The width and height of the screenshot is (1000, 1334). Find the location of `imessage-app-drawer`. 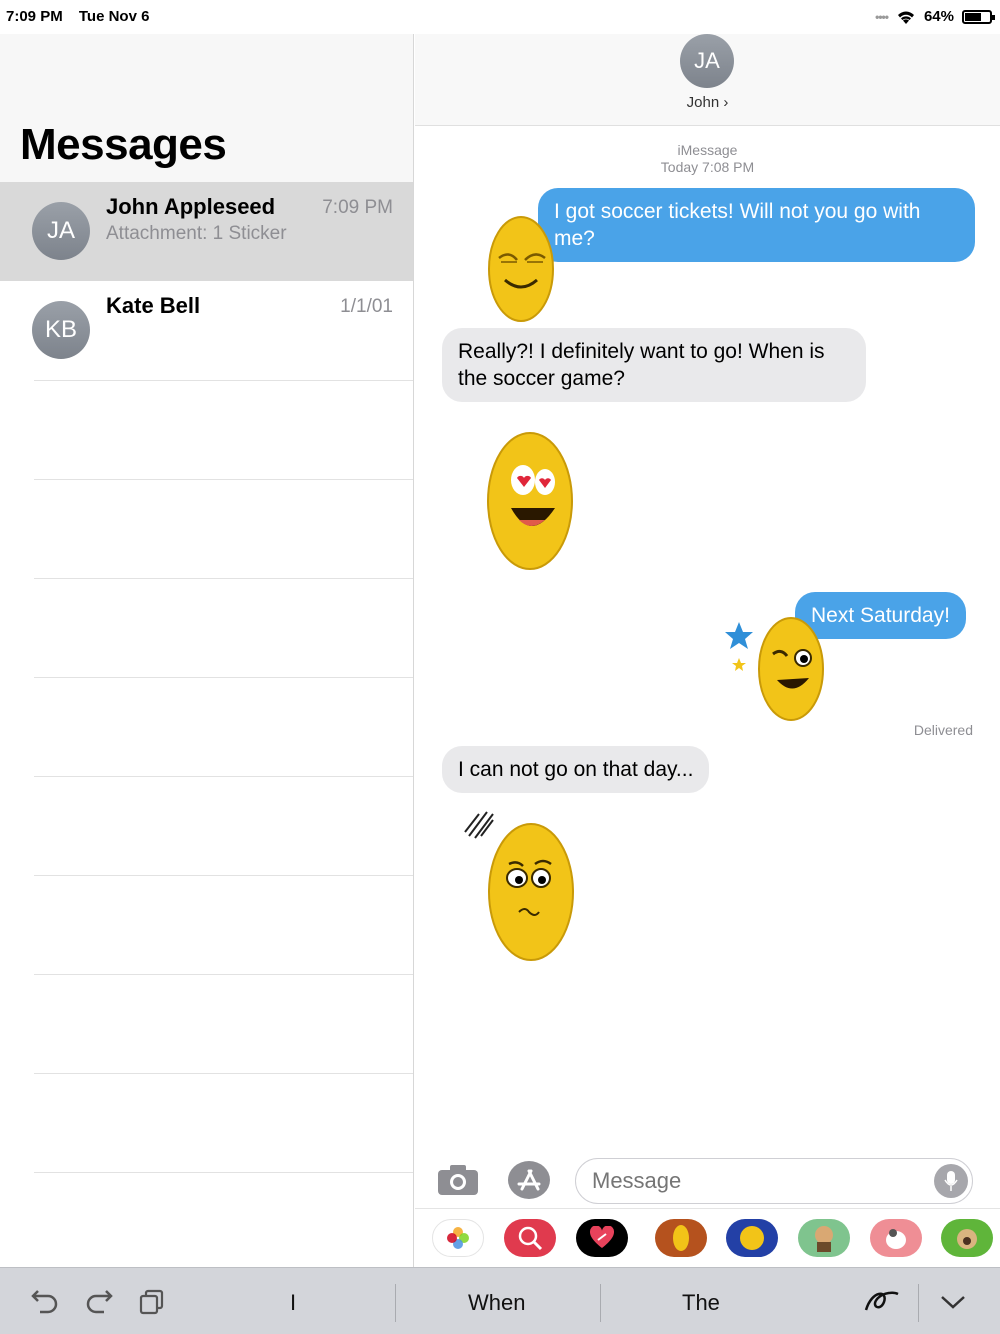

imessage-app-drawer is located at coordinates (707, 1237).